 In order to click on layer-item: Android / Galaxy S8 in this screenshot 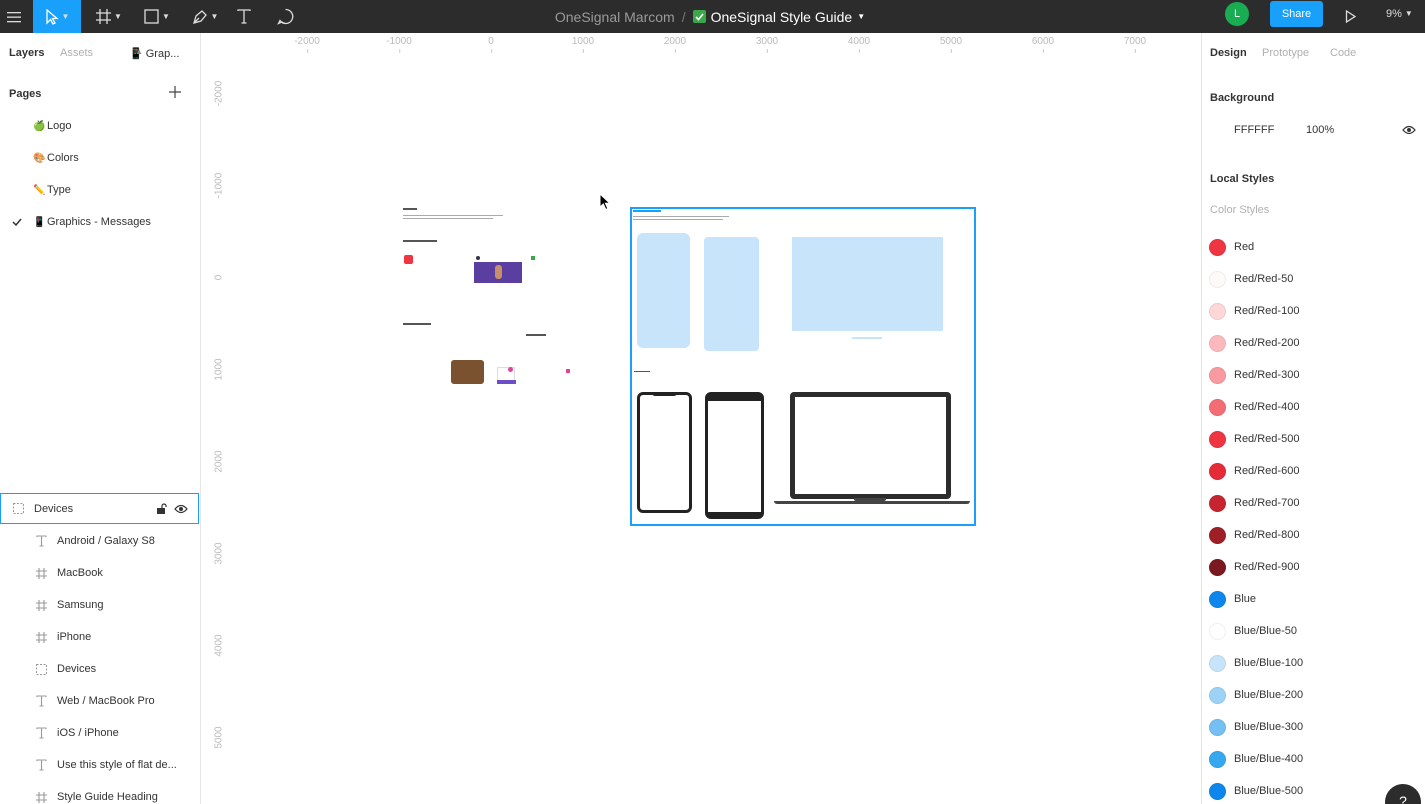, I will do `click(99, 541)`.